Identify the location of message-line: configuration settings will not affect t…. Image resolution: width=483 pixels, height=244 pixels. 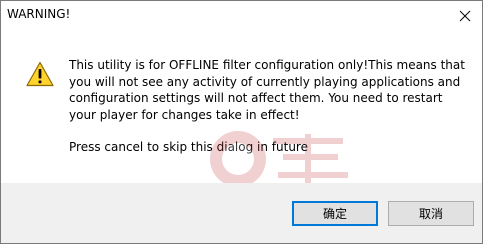
(256, 98).